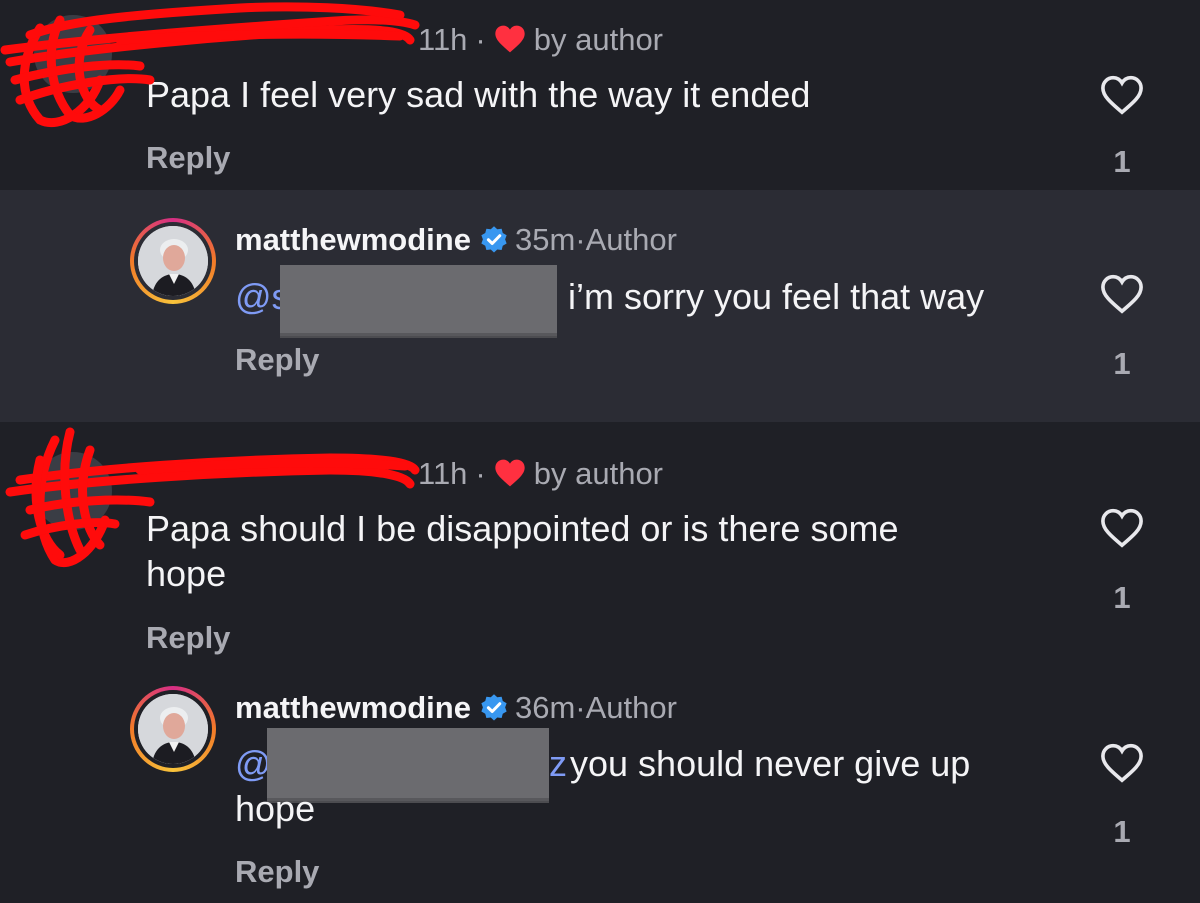  I want to click on reply-text-line-2: hope, so click(275, 808).